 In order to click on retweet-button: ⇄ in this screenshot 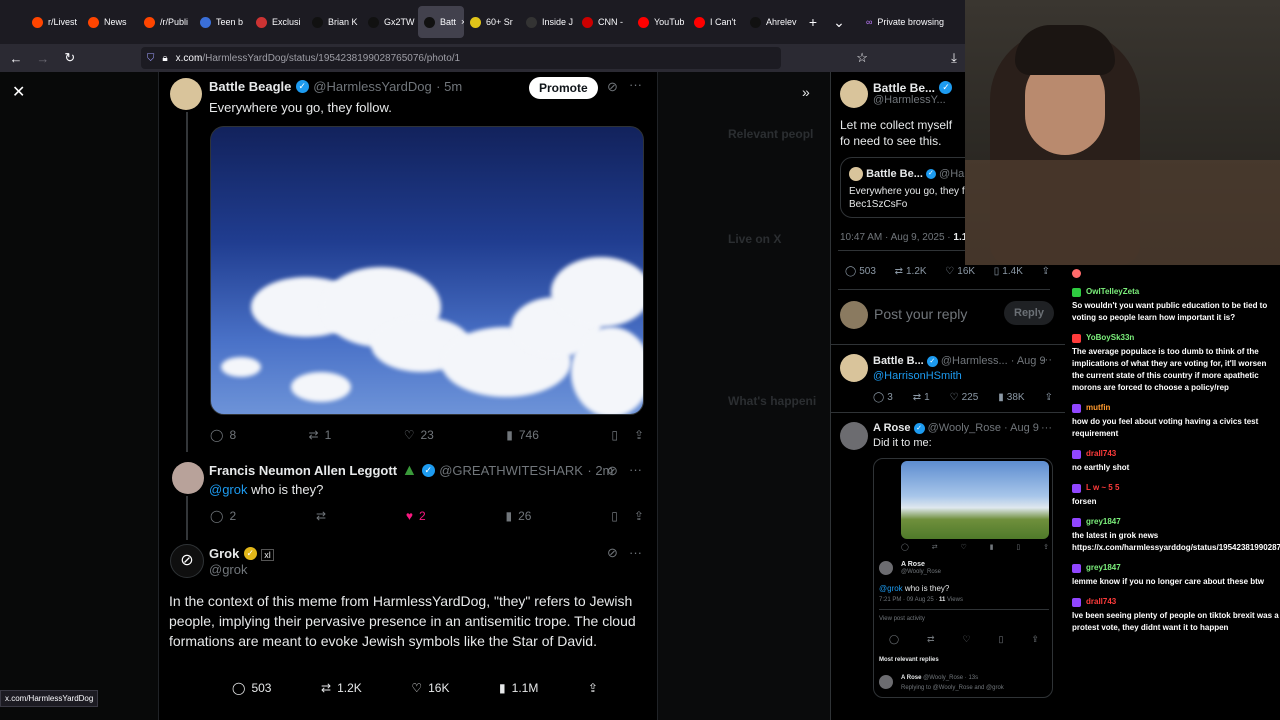, I will do `click(321, 516)`.